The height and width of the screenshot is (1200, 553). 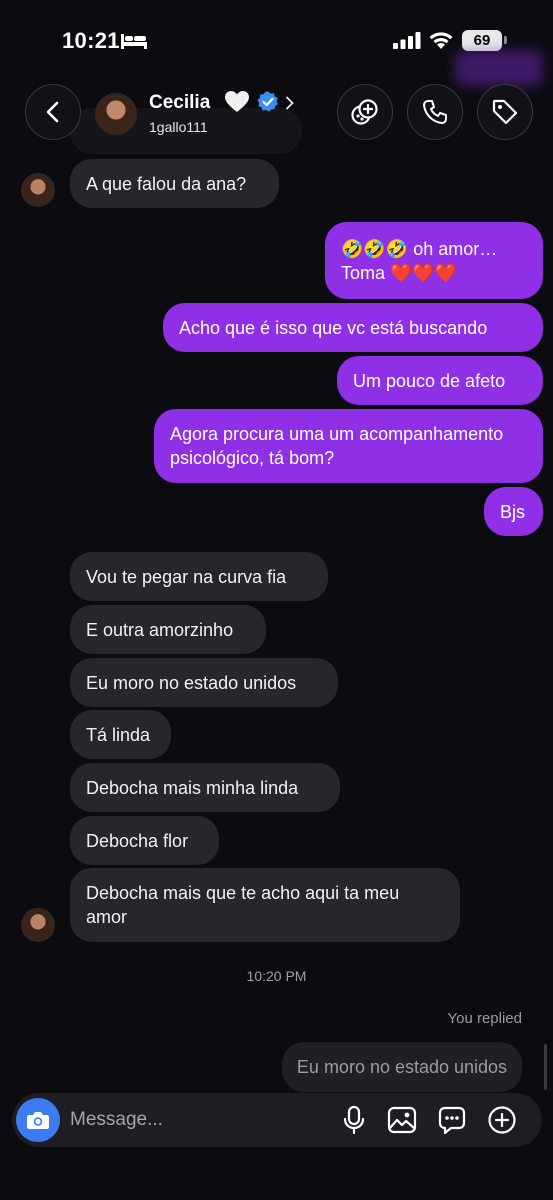 I want to click on message-text: 🤣🤣🤣 oh amor… Toma ❤️❤️❤️, so click(x=419, y=260).